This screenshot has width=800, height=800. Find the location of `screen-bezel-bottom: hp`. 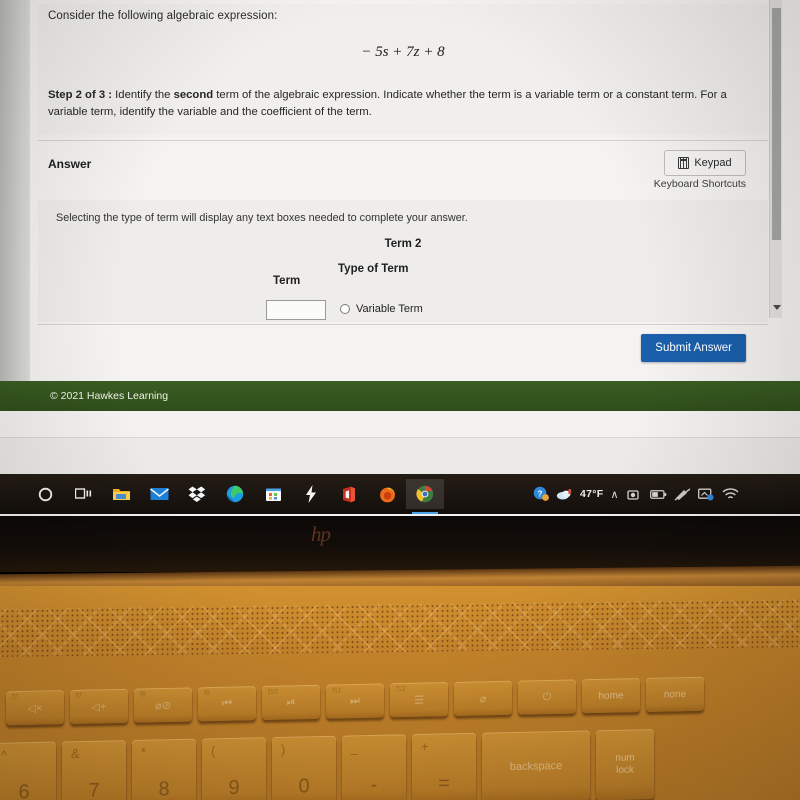

screen-bezel-bottom: hp is located at coordinates (400, 544).